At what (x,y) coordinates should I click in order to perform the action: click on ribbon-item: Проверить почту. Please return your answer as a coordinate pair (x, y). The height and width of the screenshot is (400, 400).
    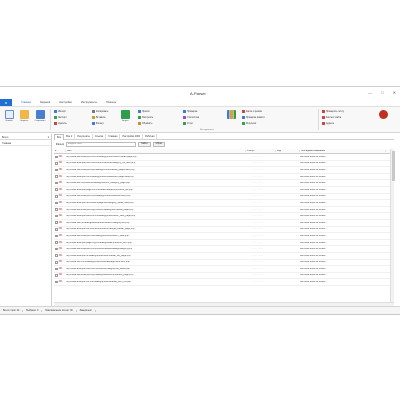
    Looking at the image, I should click on (333, 111).